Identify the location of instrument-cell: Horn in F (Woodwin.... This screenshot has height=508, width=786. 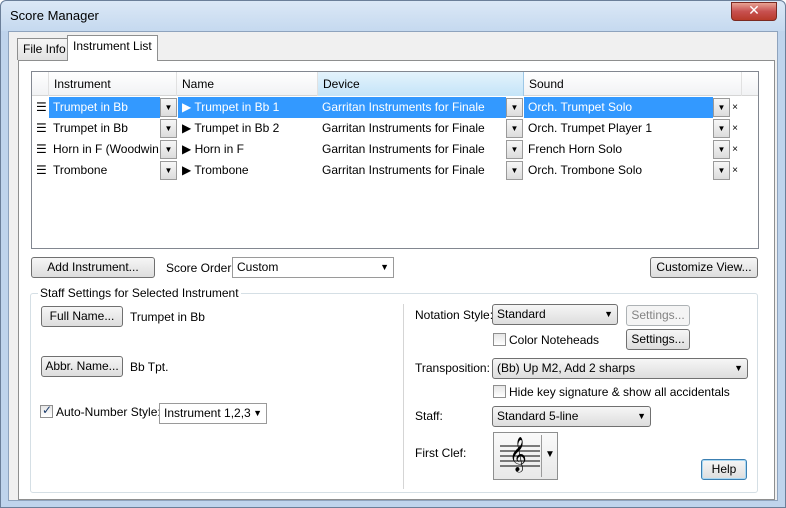
(104, 149).